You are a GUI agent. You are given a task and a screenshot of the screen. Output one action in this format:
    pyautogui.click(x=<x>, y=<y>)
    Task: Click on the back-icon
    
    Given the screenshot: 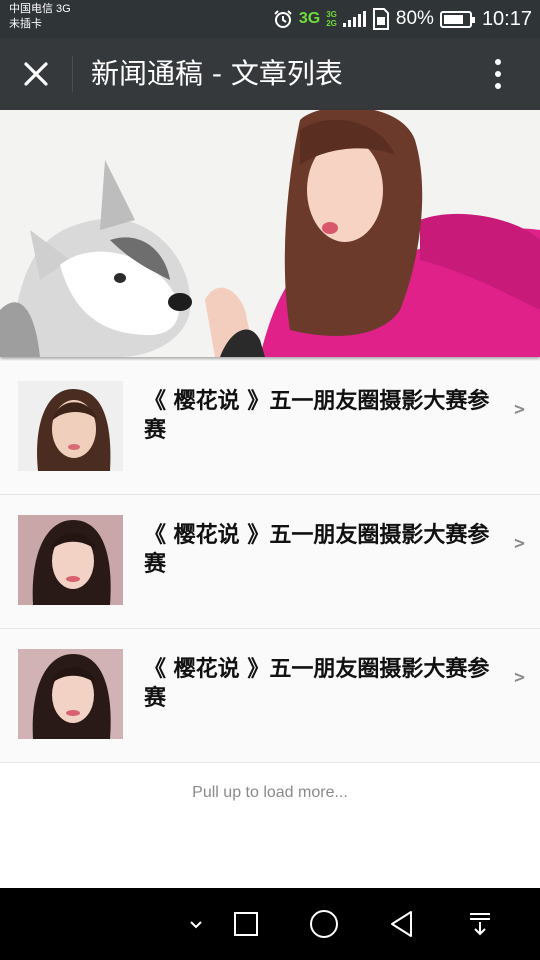 What is the action you would take?
    pyautogui.click(x=401, y=924)
    